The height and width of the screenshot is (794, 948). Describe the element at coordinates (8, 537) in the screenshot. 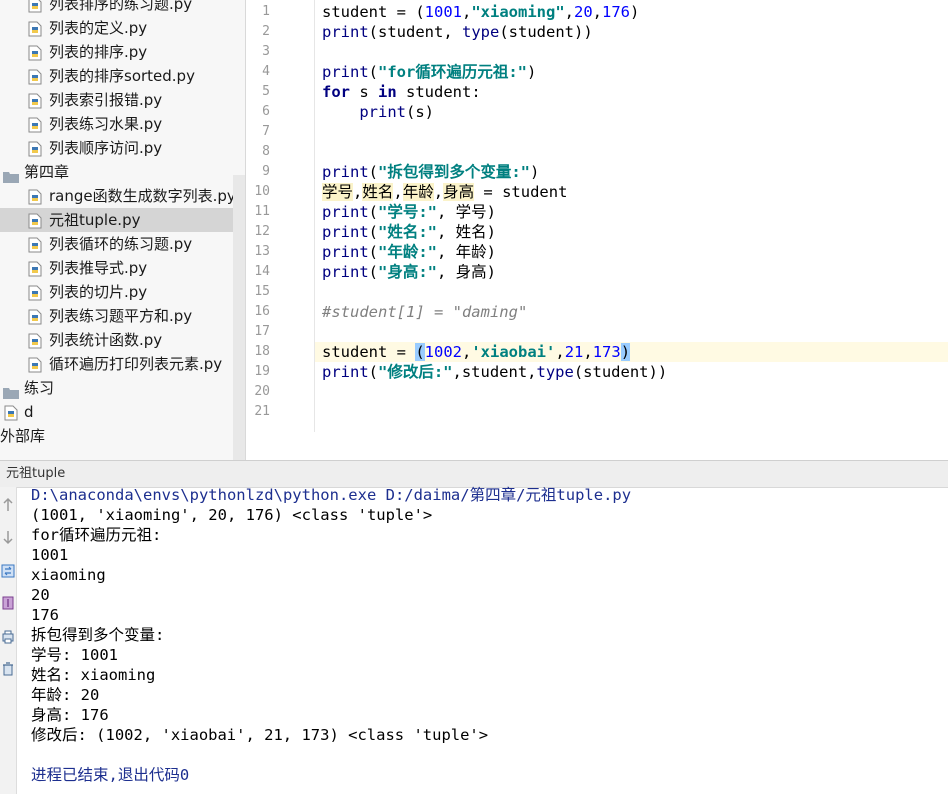

I see `down-arrow-icon` at that location.